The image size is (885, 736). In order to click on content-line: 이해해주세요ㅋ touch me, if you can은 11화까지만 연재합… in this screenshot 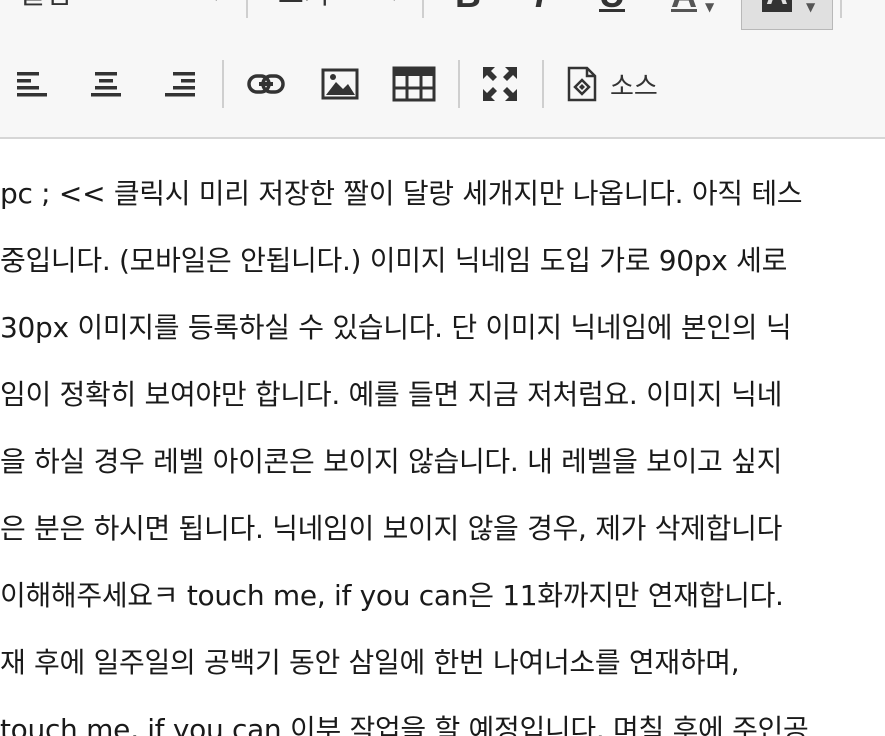, I will do `click(392, 595)`.